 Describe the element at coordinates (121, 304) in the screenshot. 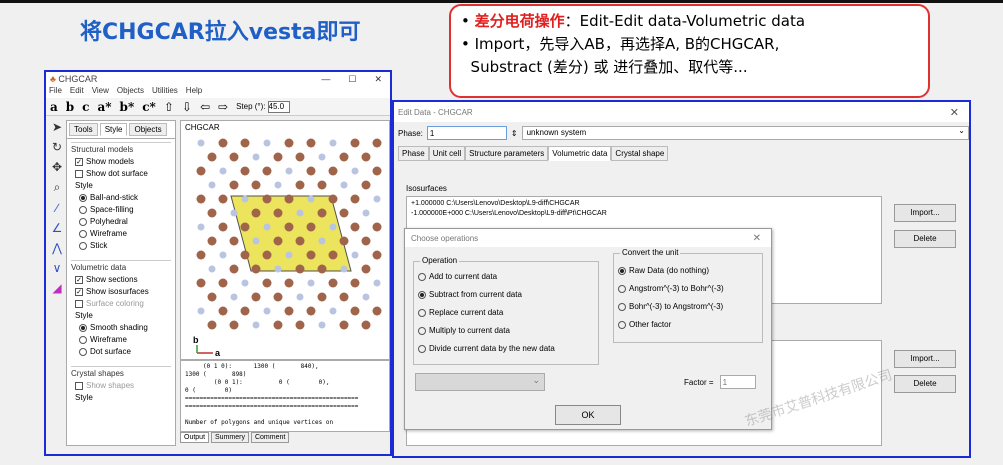

I see `surface-coloring-checkbox: Surface coloring` at that location.